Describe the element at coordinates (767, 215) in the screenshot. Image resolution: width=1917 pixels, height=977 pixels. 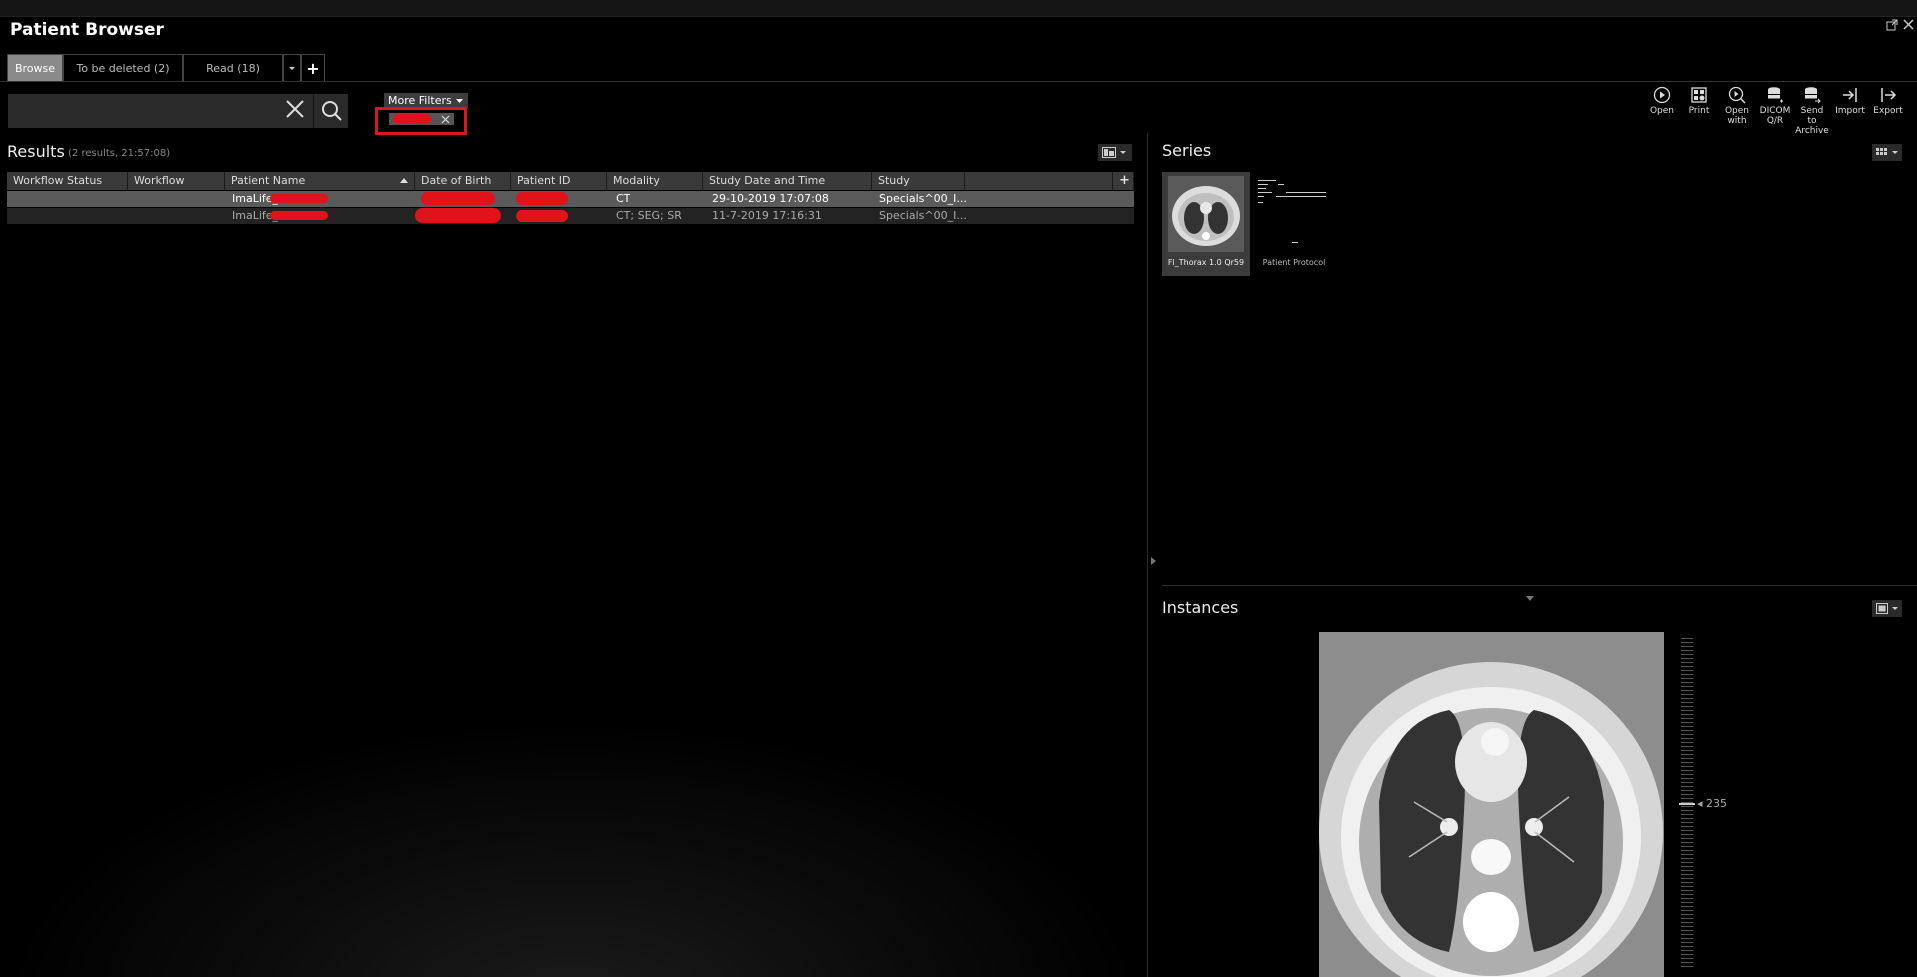
I see `cell-study-date-time: 11-7-2019 17:16:31` at that location.